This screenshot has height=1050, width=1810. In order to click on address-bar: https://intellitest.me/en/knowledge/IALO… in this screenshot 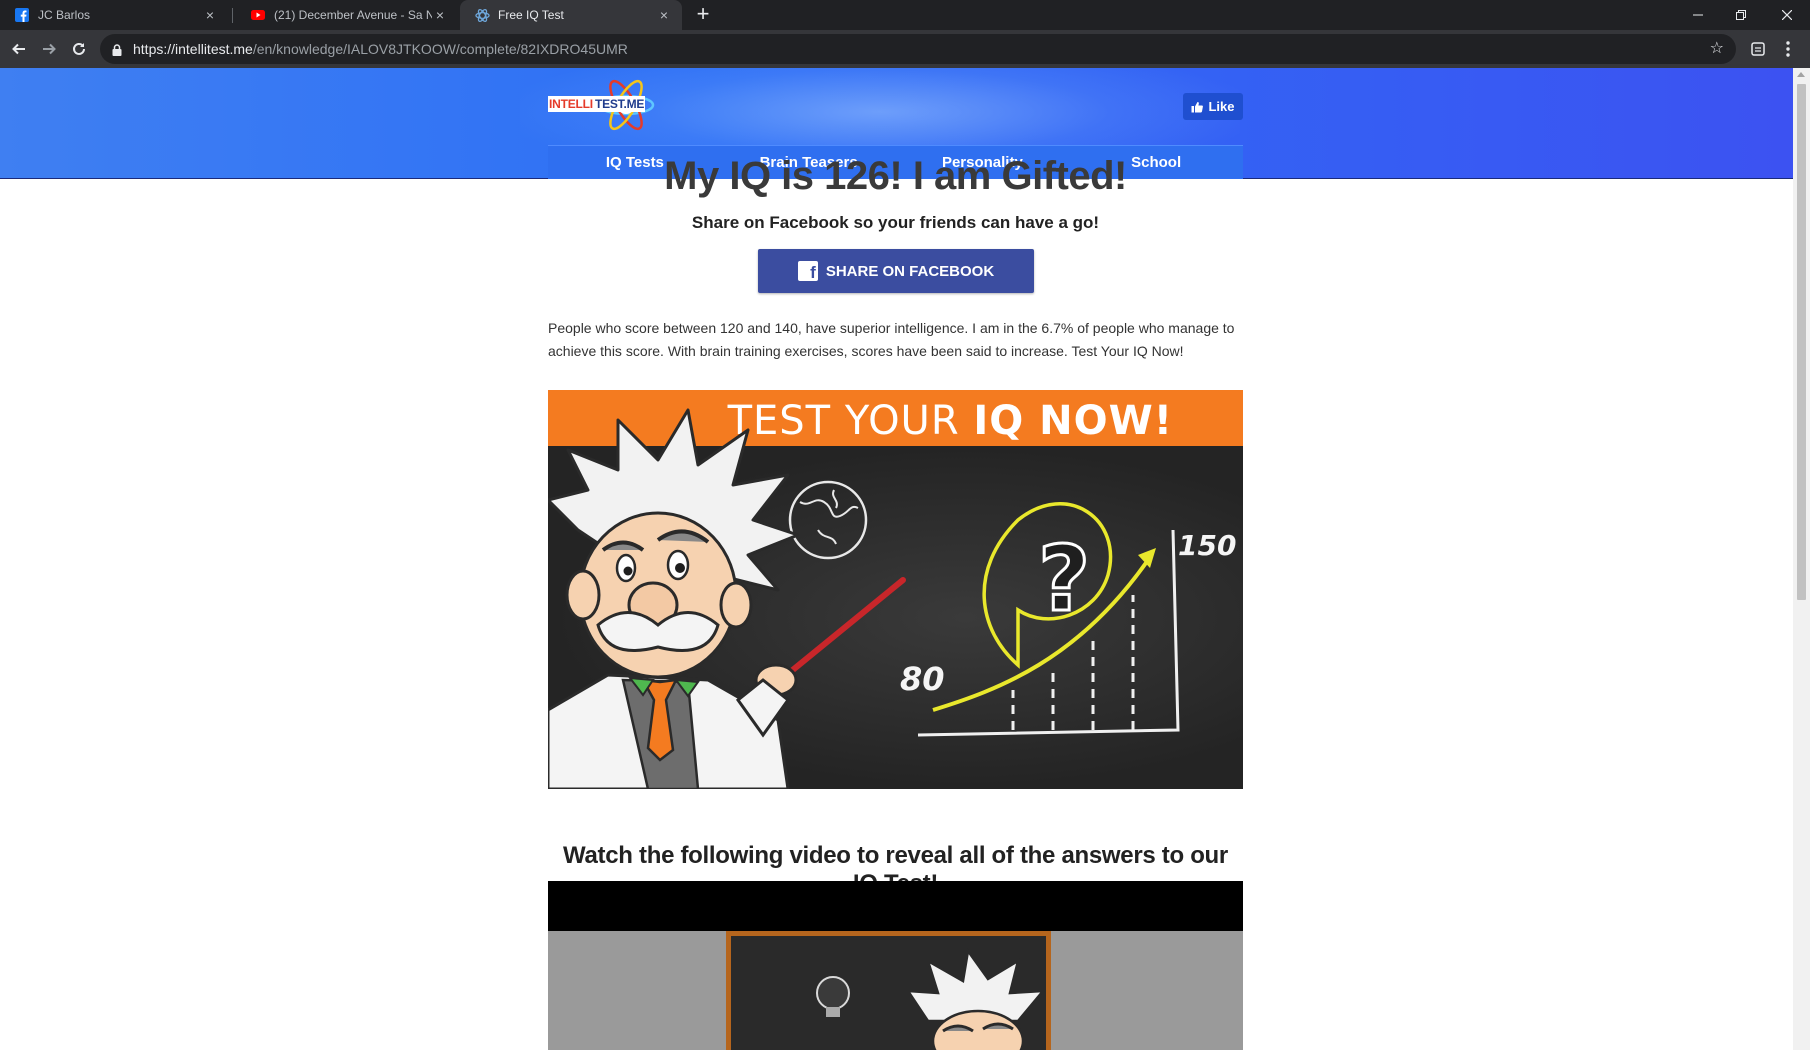, I will do `click(918, 49)`.